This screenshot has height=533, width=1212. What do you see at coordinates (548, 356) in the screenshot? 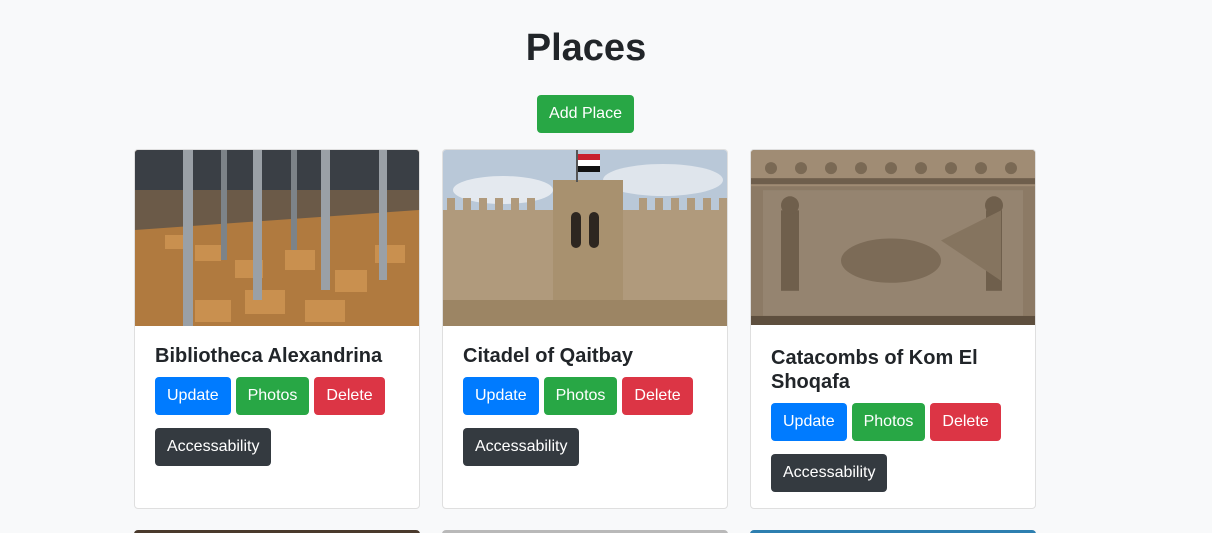
I see `place-name: Citadel of Qaitbay` at bounding box center [548, 356].